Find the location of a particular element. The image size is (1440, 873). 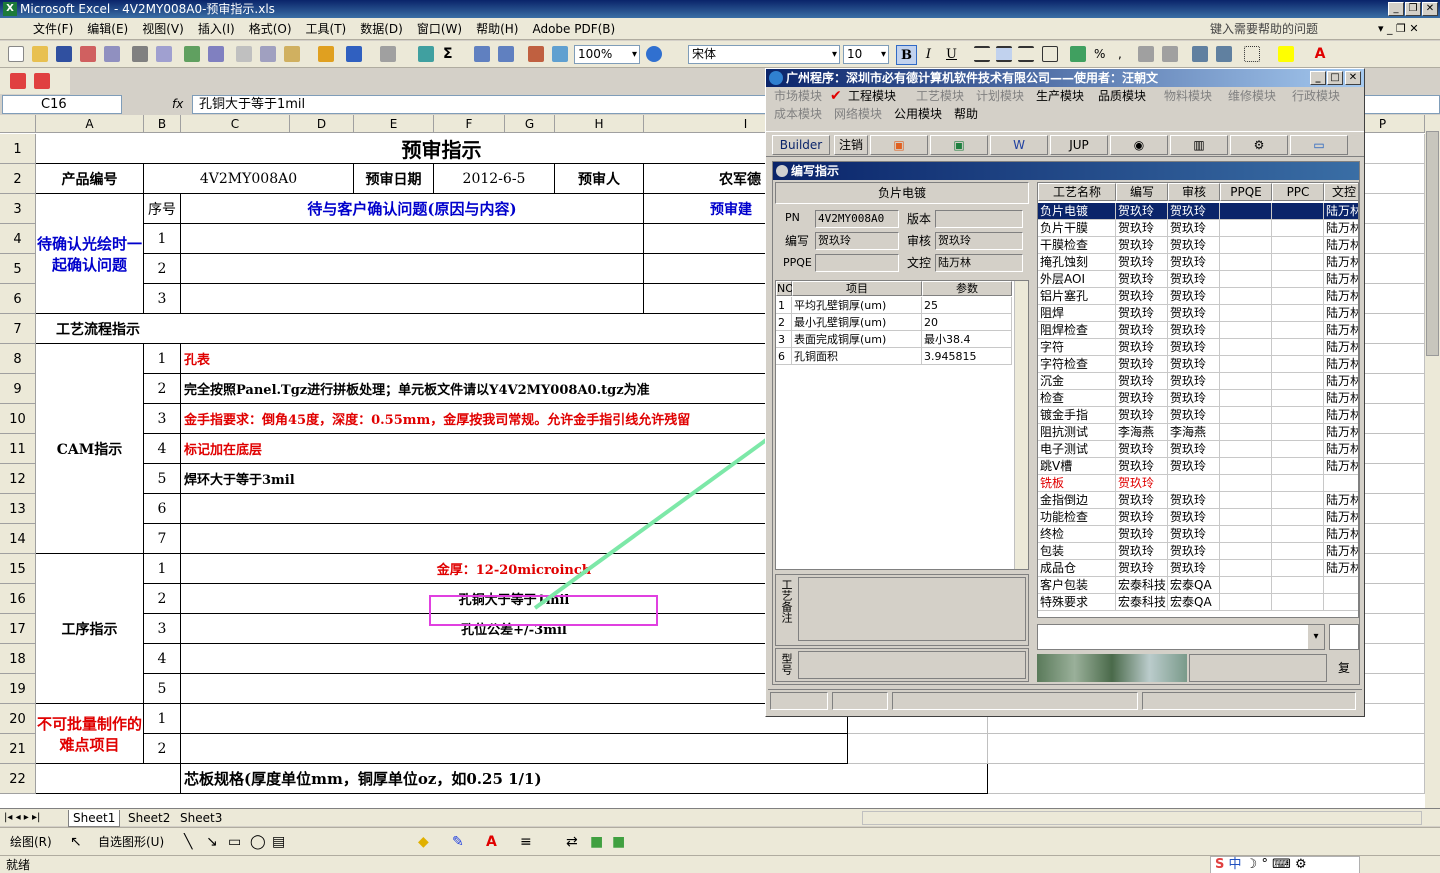

process-cell: 铝片塞孔 is located at coordinates (1077, 296).